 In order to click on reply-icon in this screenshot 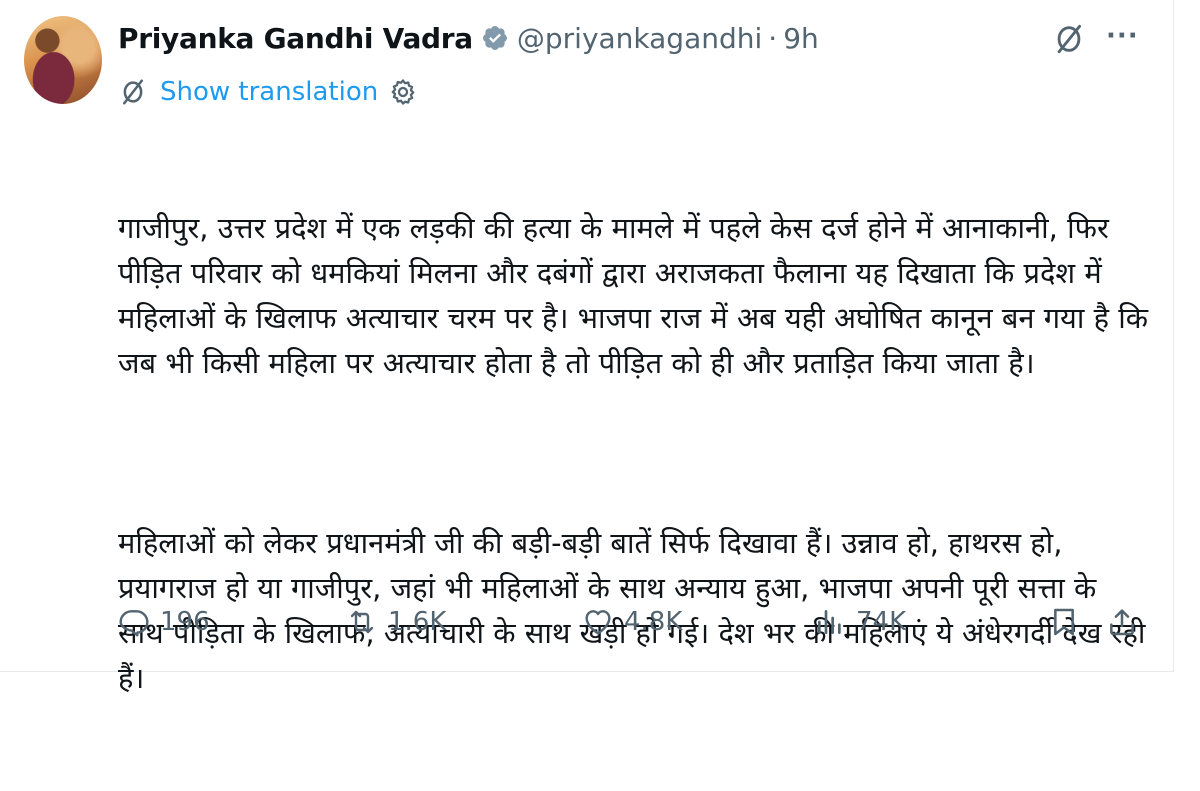, I will do `click(134, 623)`.